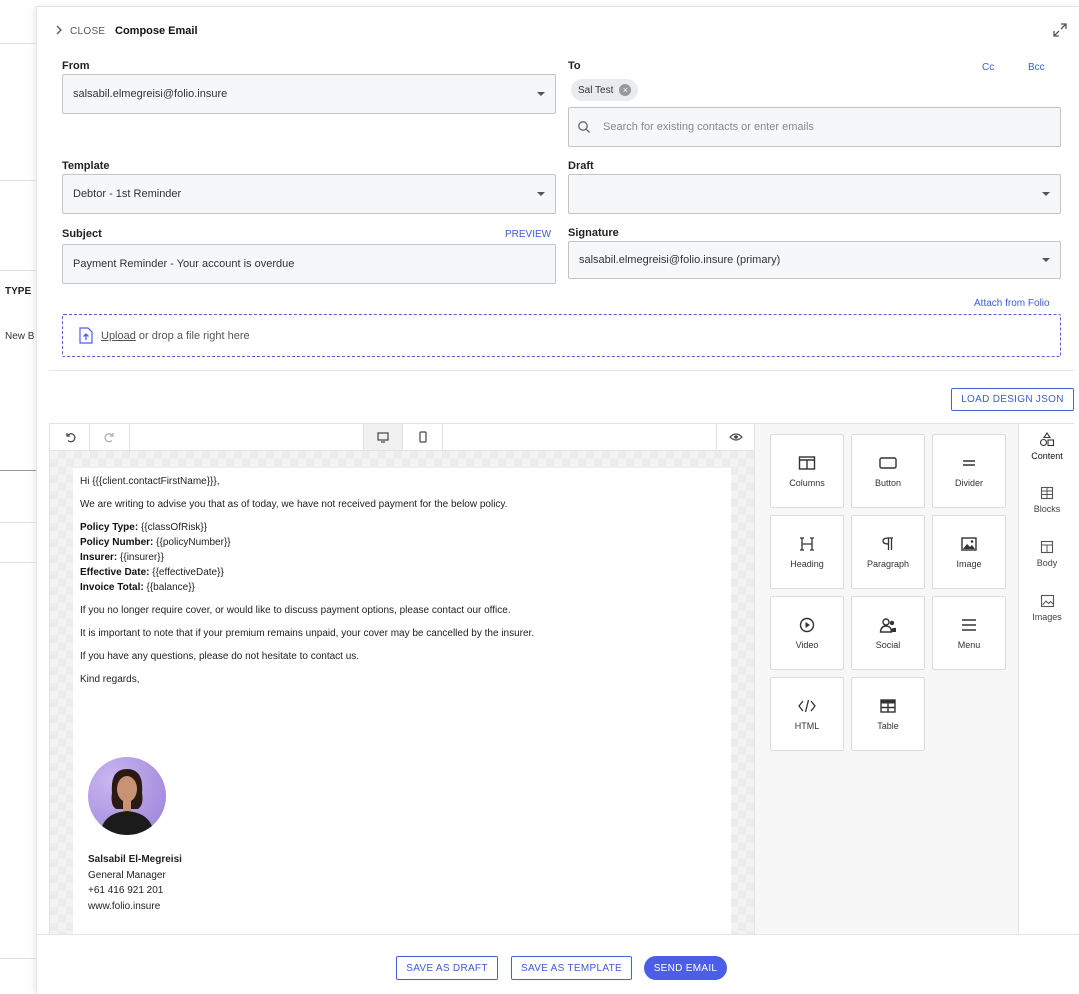 This screenshot has height=994, width=1079. Describe the element at coordinates (887, 625) in the screenshot. I see `social-icon` at that location.